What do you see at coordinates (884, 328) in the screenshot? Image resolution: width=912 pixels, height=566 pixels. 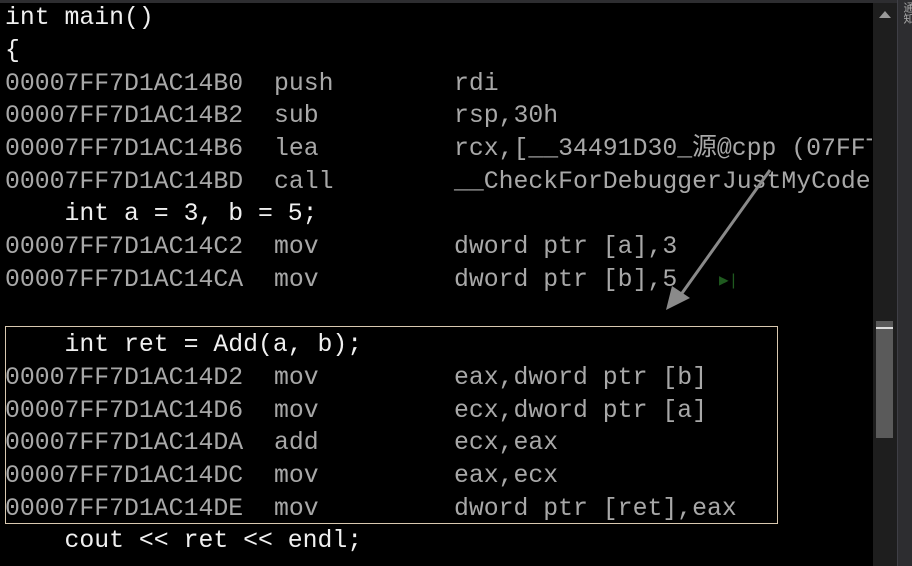 I see `scroll-position-marker` at bounding box center [884, 328].